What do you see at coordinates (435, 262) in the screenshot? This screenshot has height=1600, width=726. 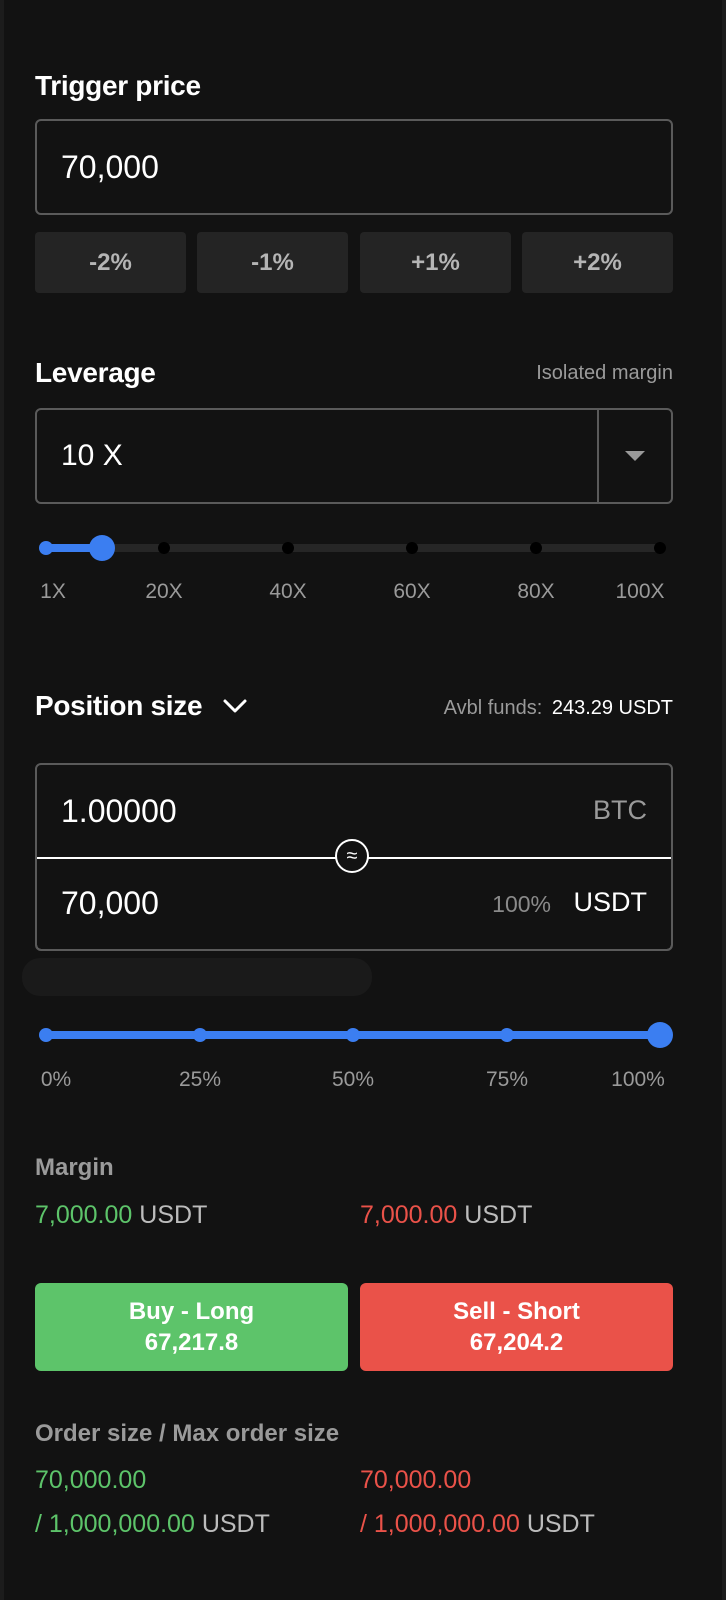 I see `plus-1-percent-button: +1%` at bounding box center [435, 262].